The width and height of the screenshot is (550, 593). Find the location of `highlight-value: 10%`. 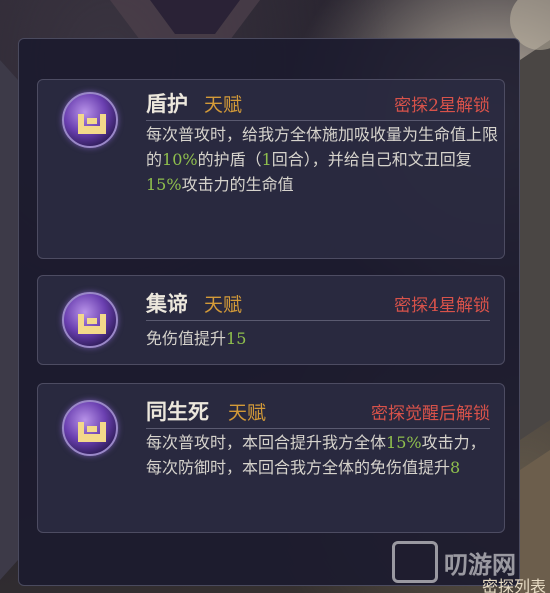

highlight-value: 10% is located at coordinates (180, 159).